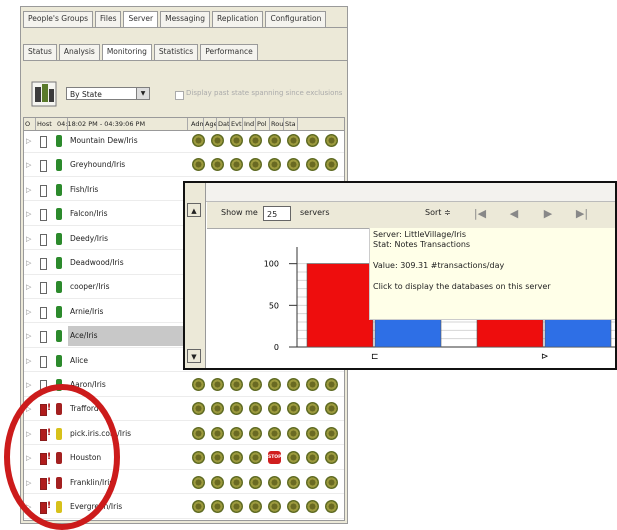 The image size is (617, 530). I want to click on annotation-ring, so click(62, 457).